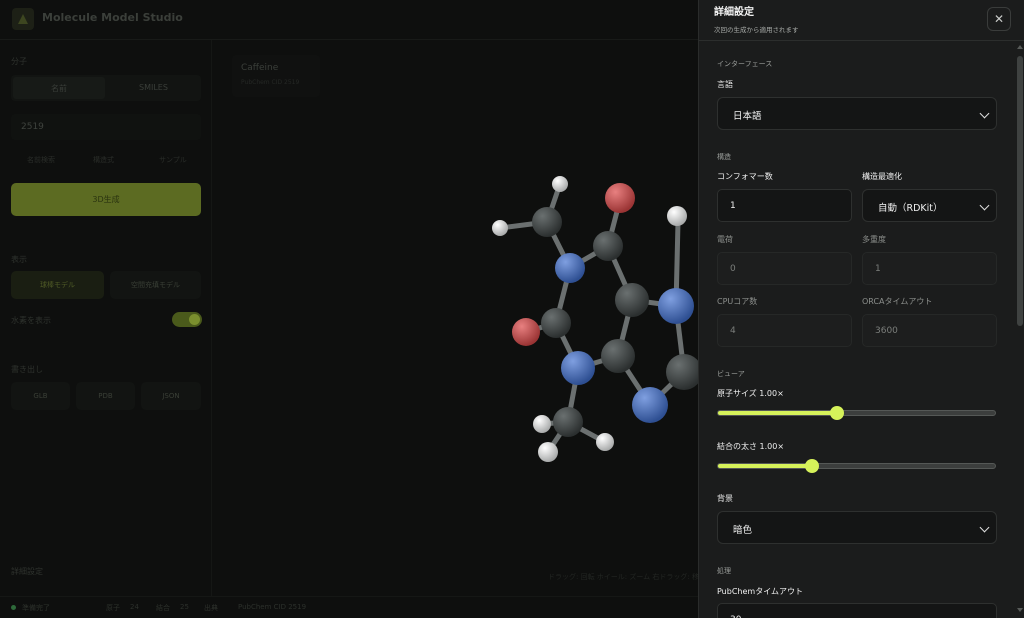  Describe the element at coordinates (41, 160) in the screenshot. I see `option-name-search: 名前検索` at that location.